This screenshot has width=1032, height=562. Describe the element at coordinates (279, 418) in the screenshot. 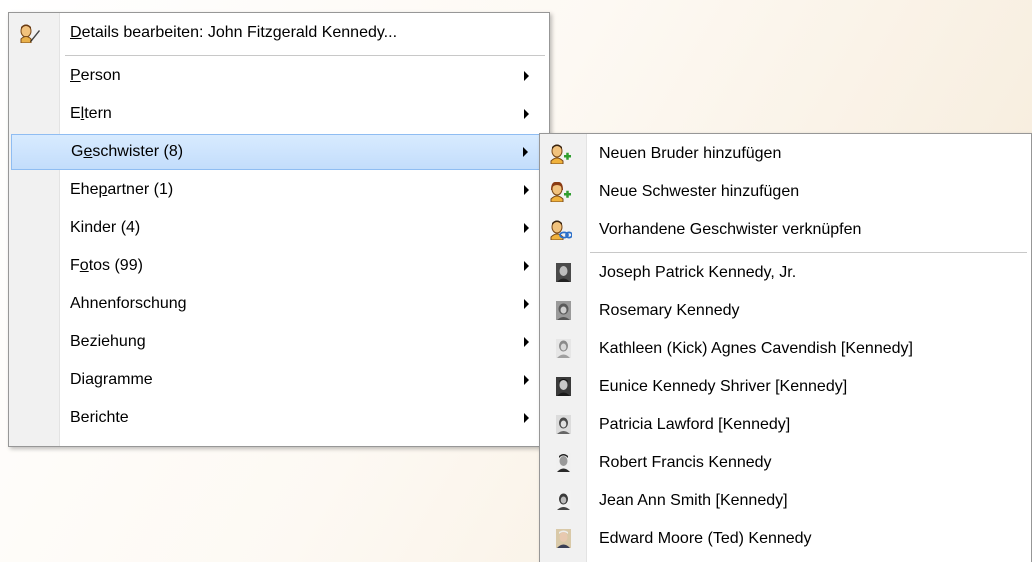

I see `menu-item-berichte: Berichte` at that location.